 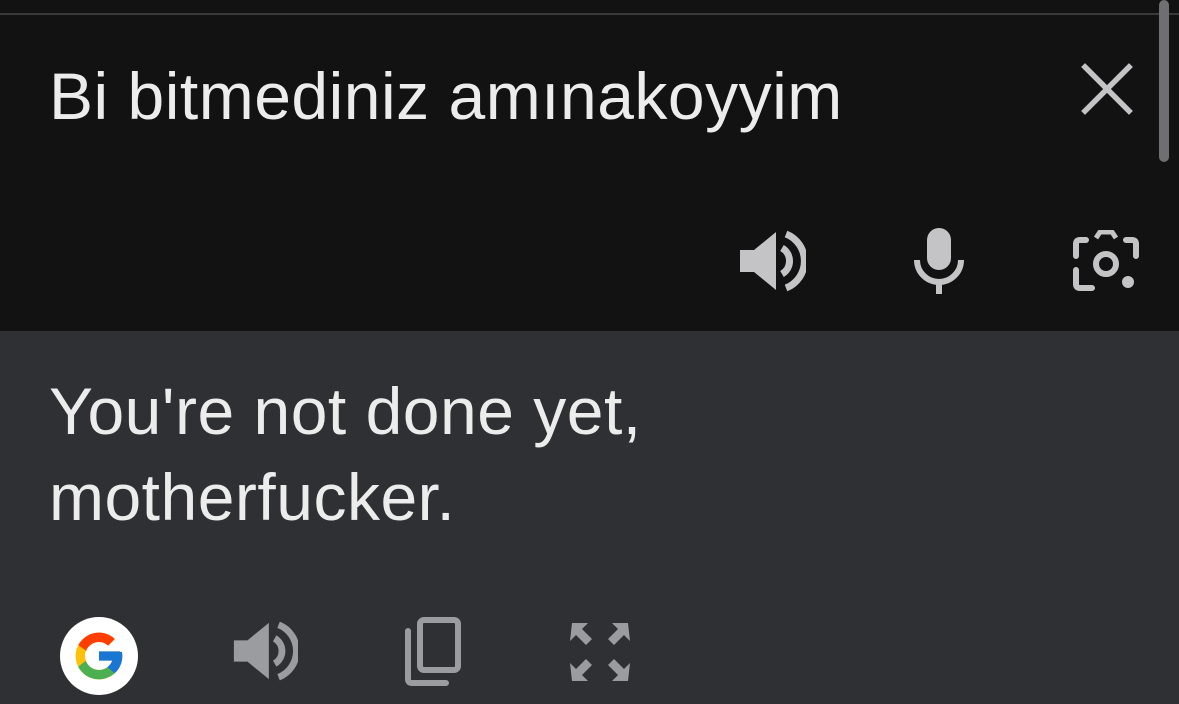 I want to click on top-divider, so click(x=589, y=14).